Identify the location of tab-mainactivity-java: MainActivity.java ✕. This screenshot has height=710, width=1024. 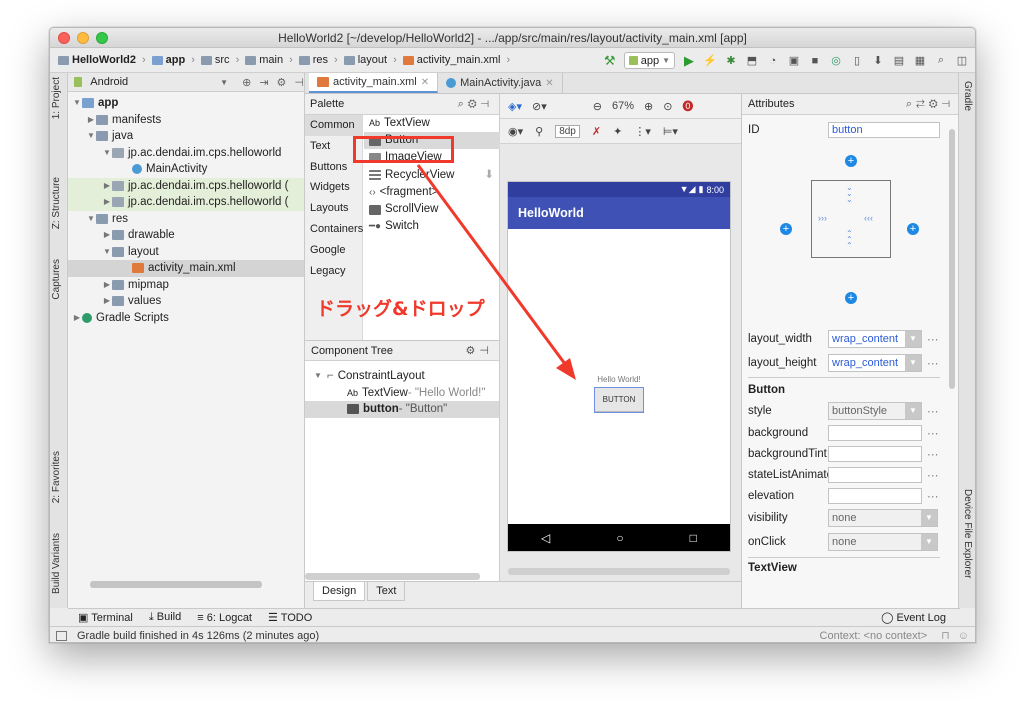
(500, 83).